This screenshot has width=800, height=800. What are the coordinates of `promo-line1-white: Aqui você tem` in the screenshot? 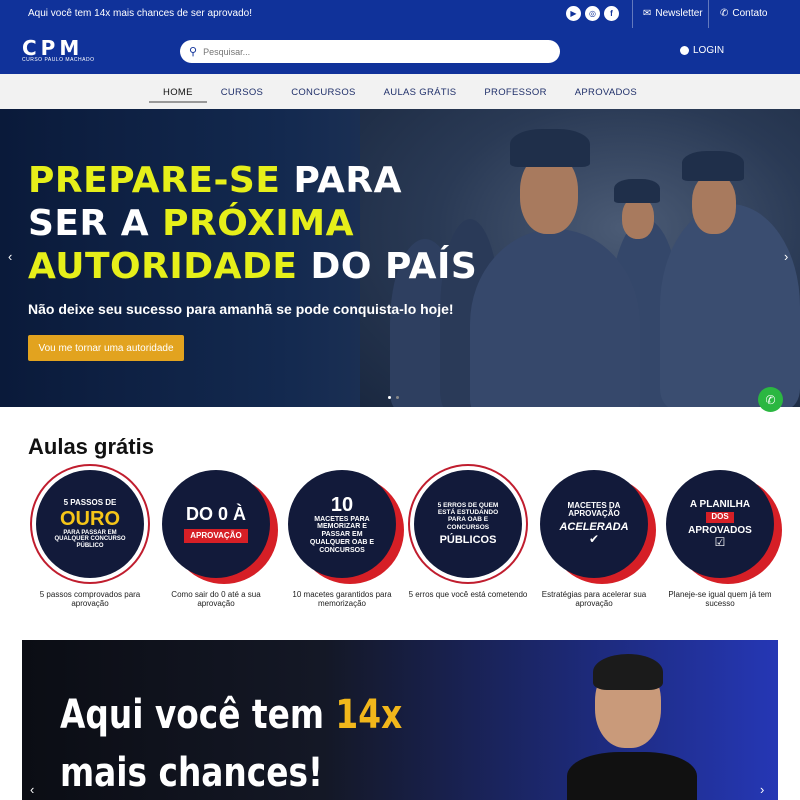 It's located at (198, 715).